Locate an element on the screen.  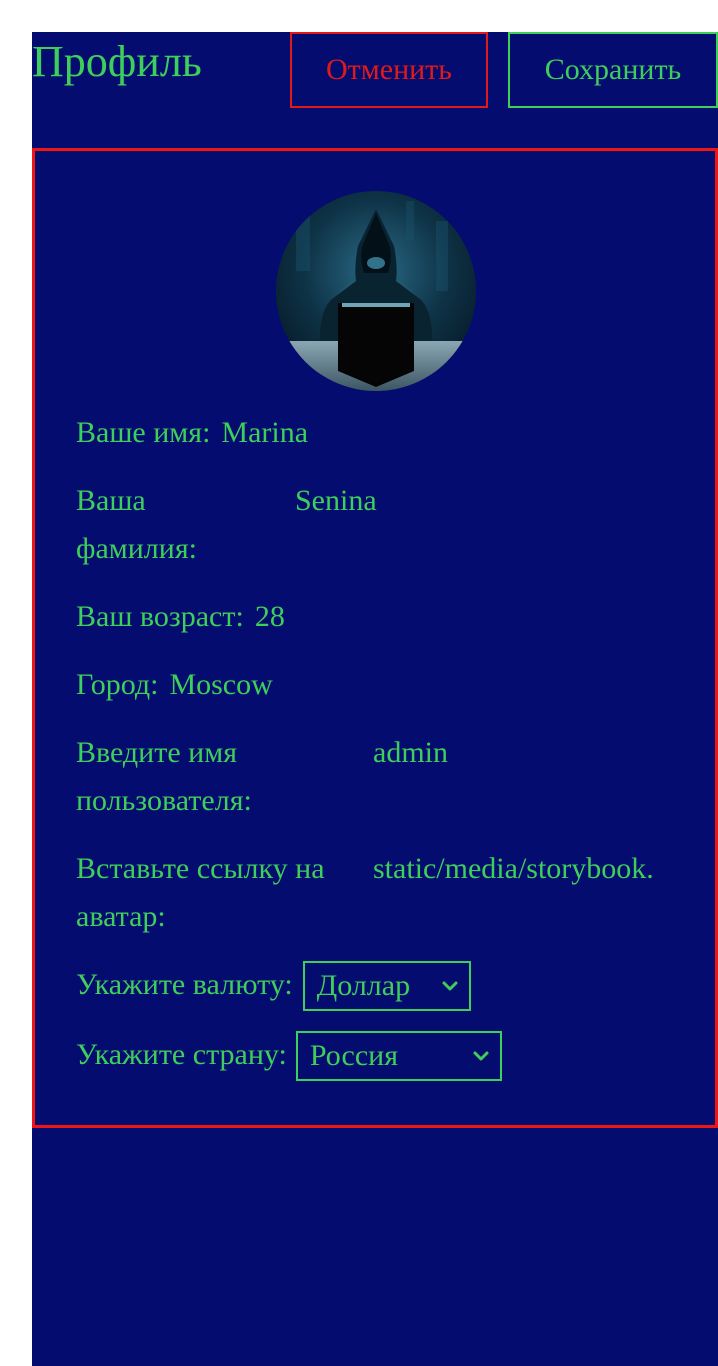
country-label: Укажите страну: is located at coordinates (181, 1054).